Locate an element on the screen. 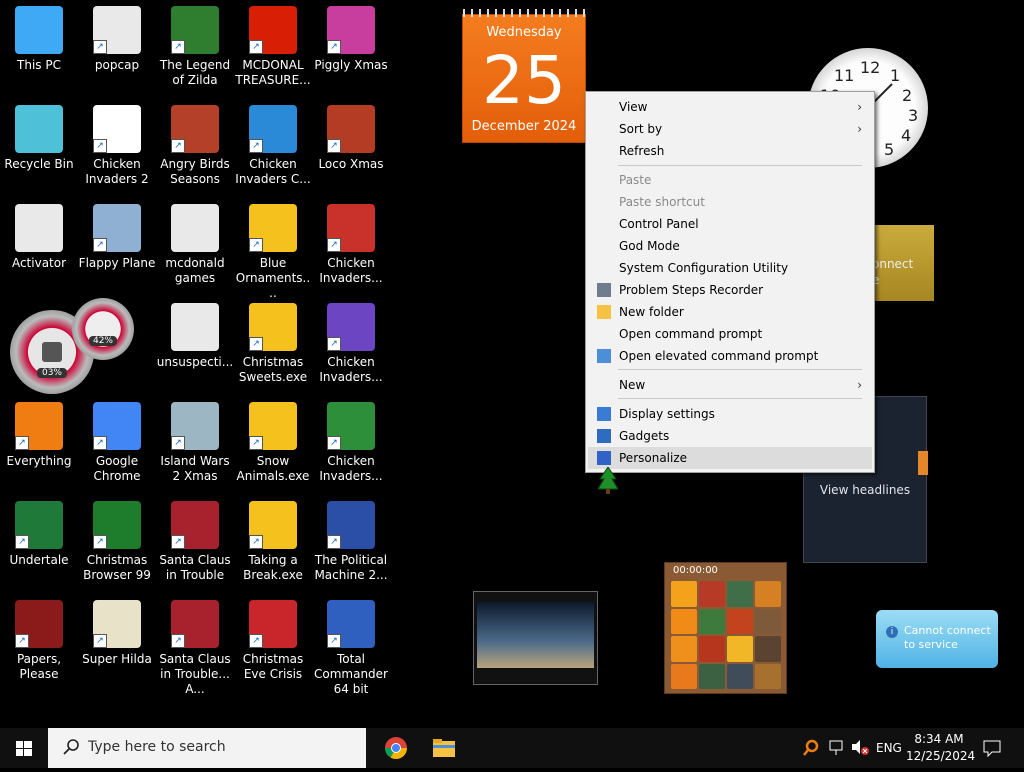 The image size is (1024, 772). desktop-icon: ↗ Loco Xmas is located at coordinates (351, 147).